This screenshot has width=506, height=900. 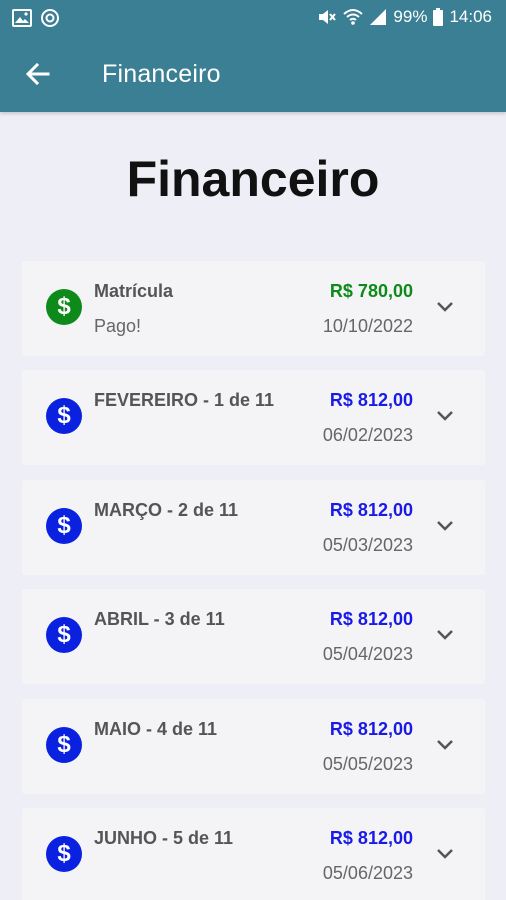 I want to click on payment-date: 10/10/2022, so click(x=367, y=326).